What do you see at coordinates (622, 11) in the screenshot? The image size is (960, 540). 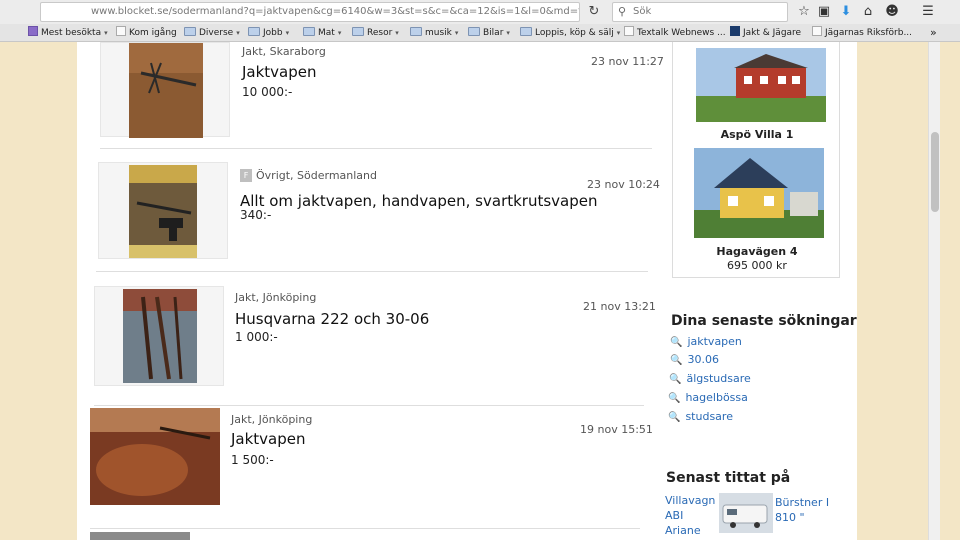 I see `search-icon: ⚲` at bounding box center [622, 11].